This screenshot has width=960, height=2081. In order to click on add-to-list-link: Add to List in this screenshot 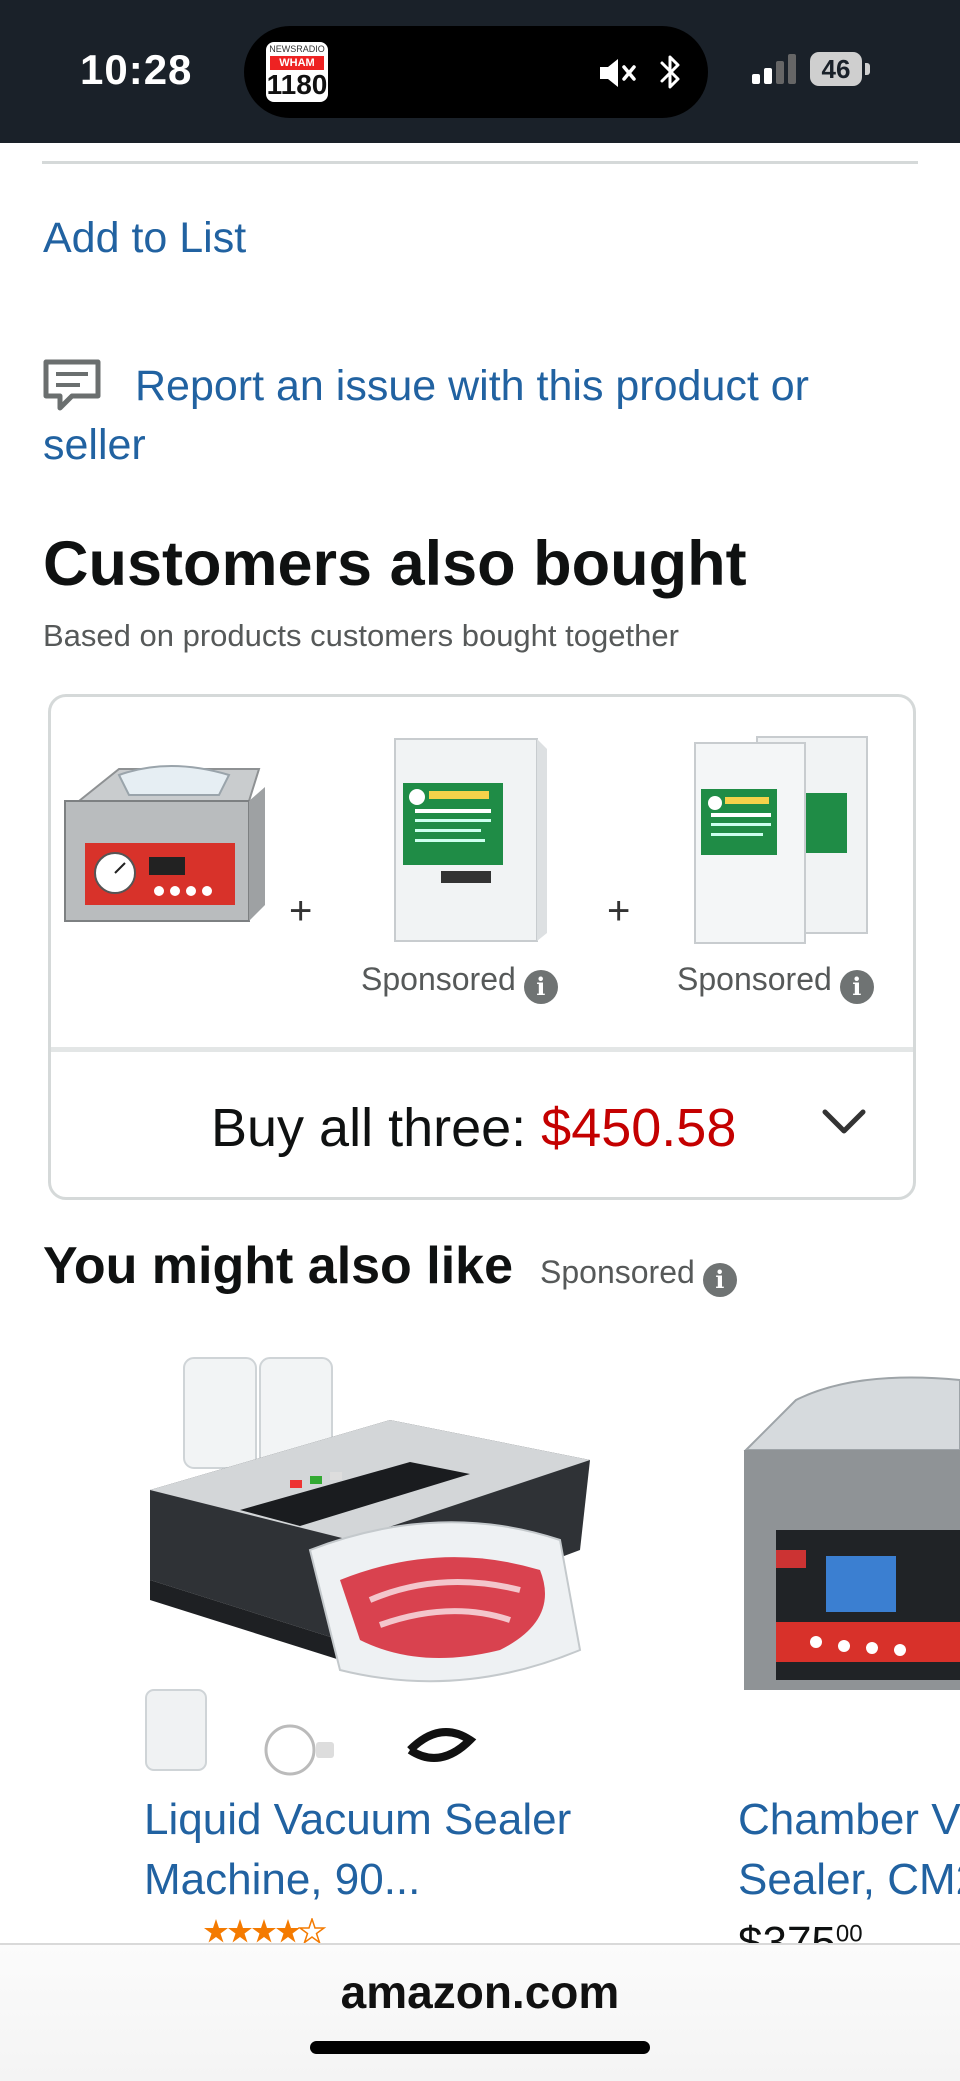, I will do `click(144, 238)`.